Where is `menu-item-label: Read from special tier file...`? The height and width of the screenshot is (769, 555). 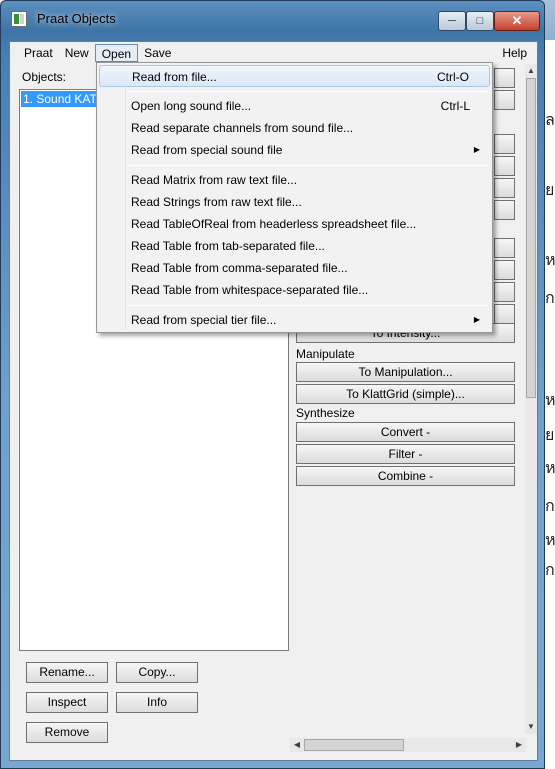 menu-item-label: Read from special tier file... is located at coordinates (204, 320).